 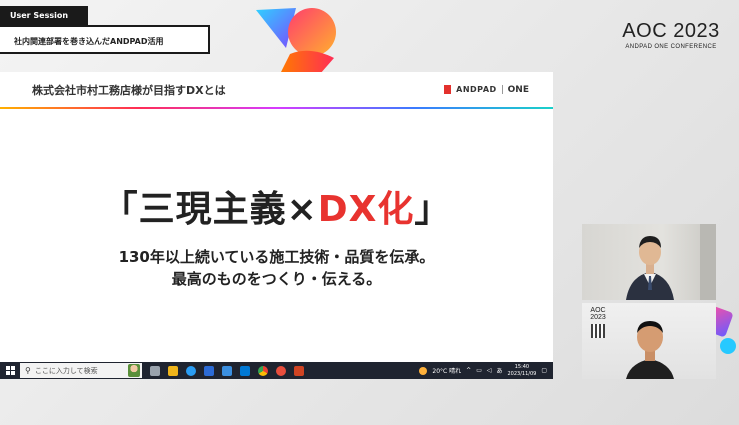 What do you see at coordinates (173, 370) in the screenshot?
I see `file-explorer-icon` at bounding box center [173, 370].